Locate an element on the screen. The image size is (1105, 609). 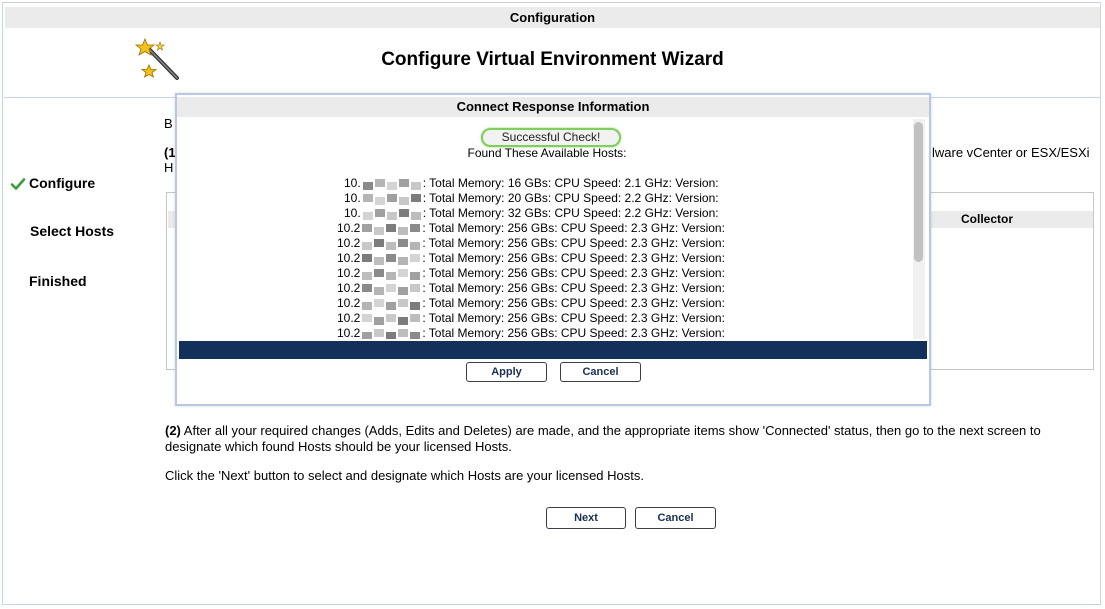
check-icon is located at coordinates (18, 184).